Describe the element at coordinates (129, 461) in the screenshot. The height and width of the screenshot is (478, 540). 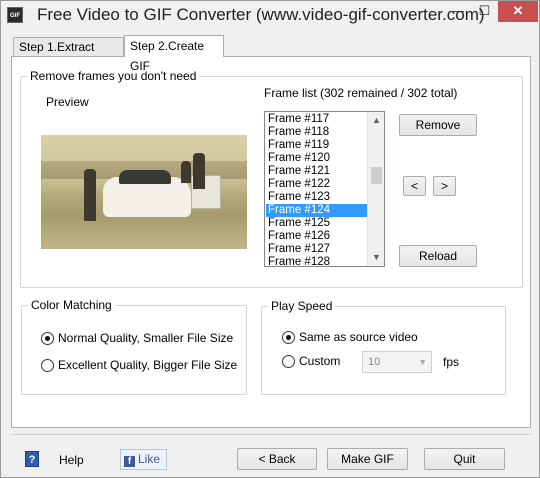
I see `facebook-icon: f` at that location.